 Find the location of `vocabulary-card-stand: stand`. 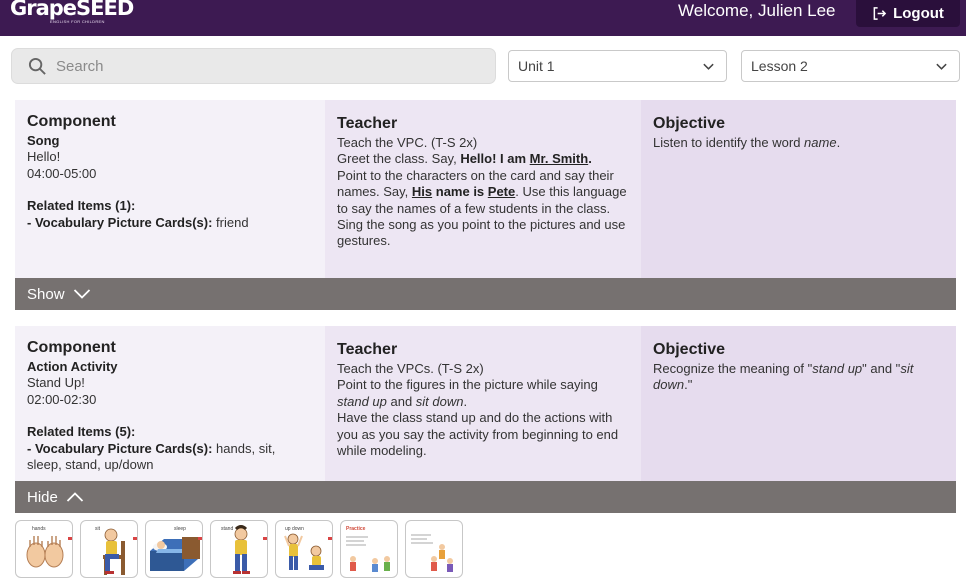

vocabulary-card-stand: stand is located at coordinates (239, 549).